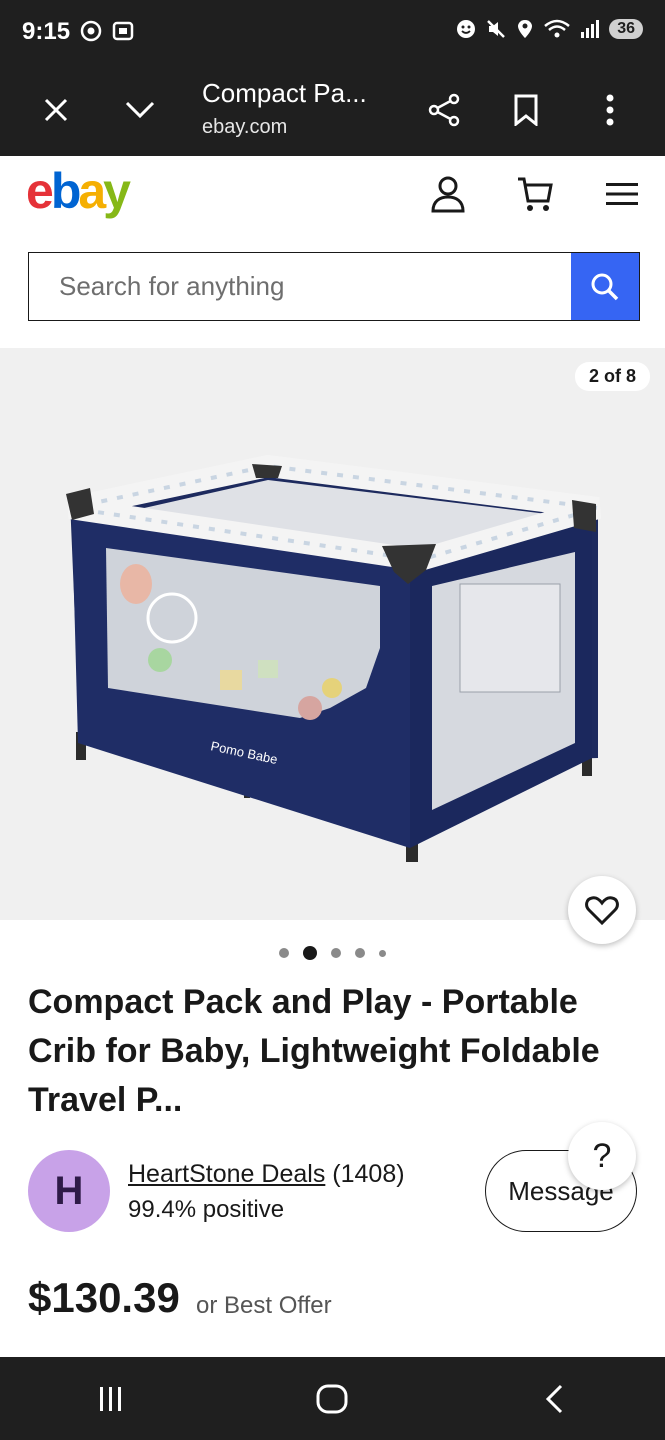 Image resolution: width=665 pixels, height=1440 pixels. I want to click on best-offer-label: or Best Offer, so click(264, 1305).